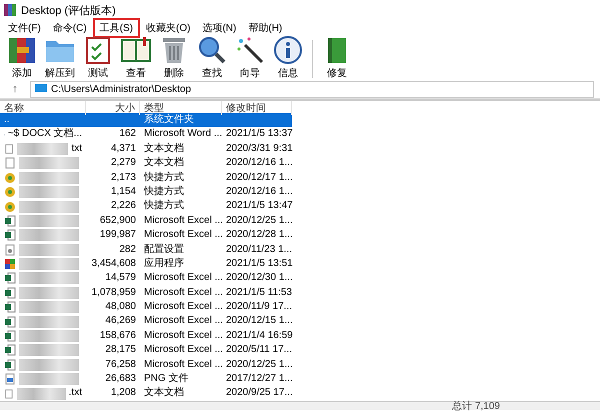  I want to click on file-size: 2,279, so click(123, 162).